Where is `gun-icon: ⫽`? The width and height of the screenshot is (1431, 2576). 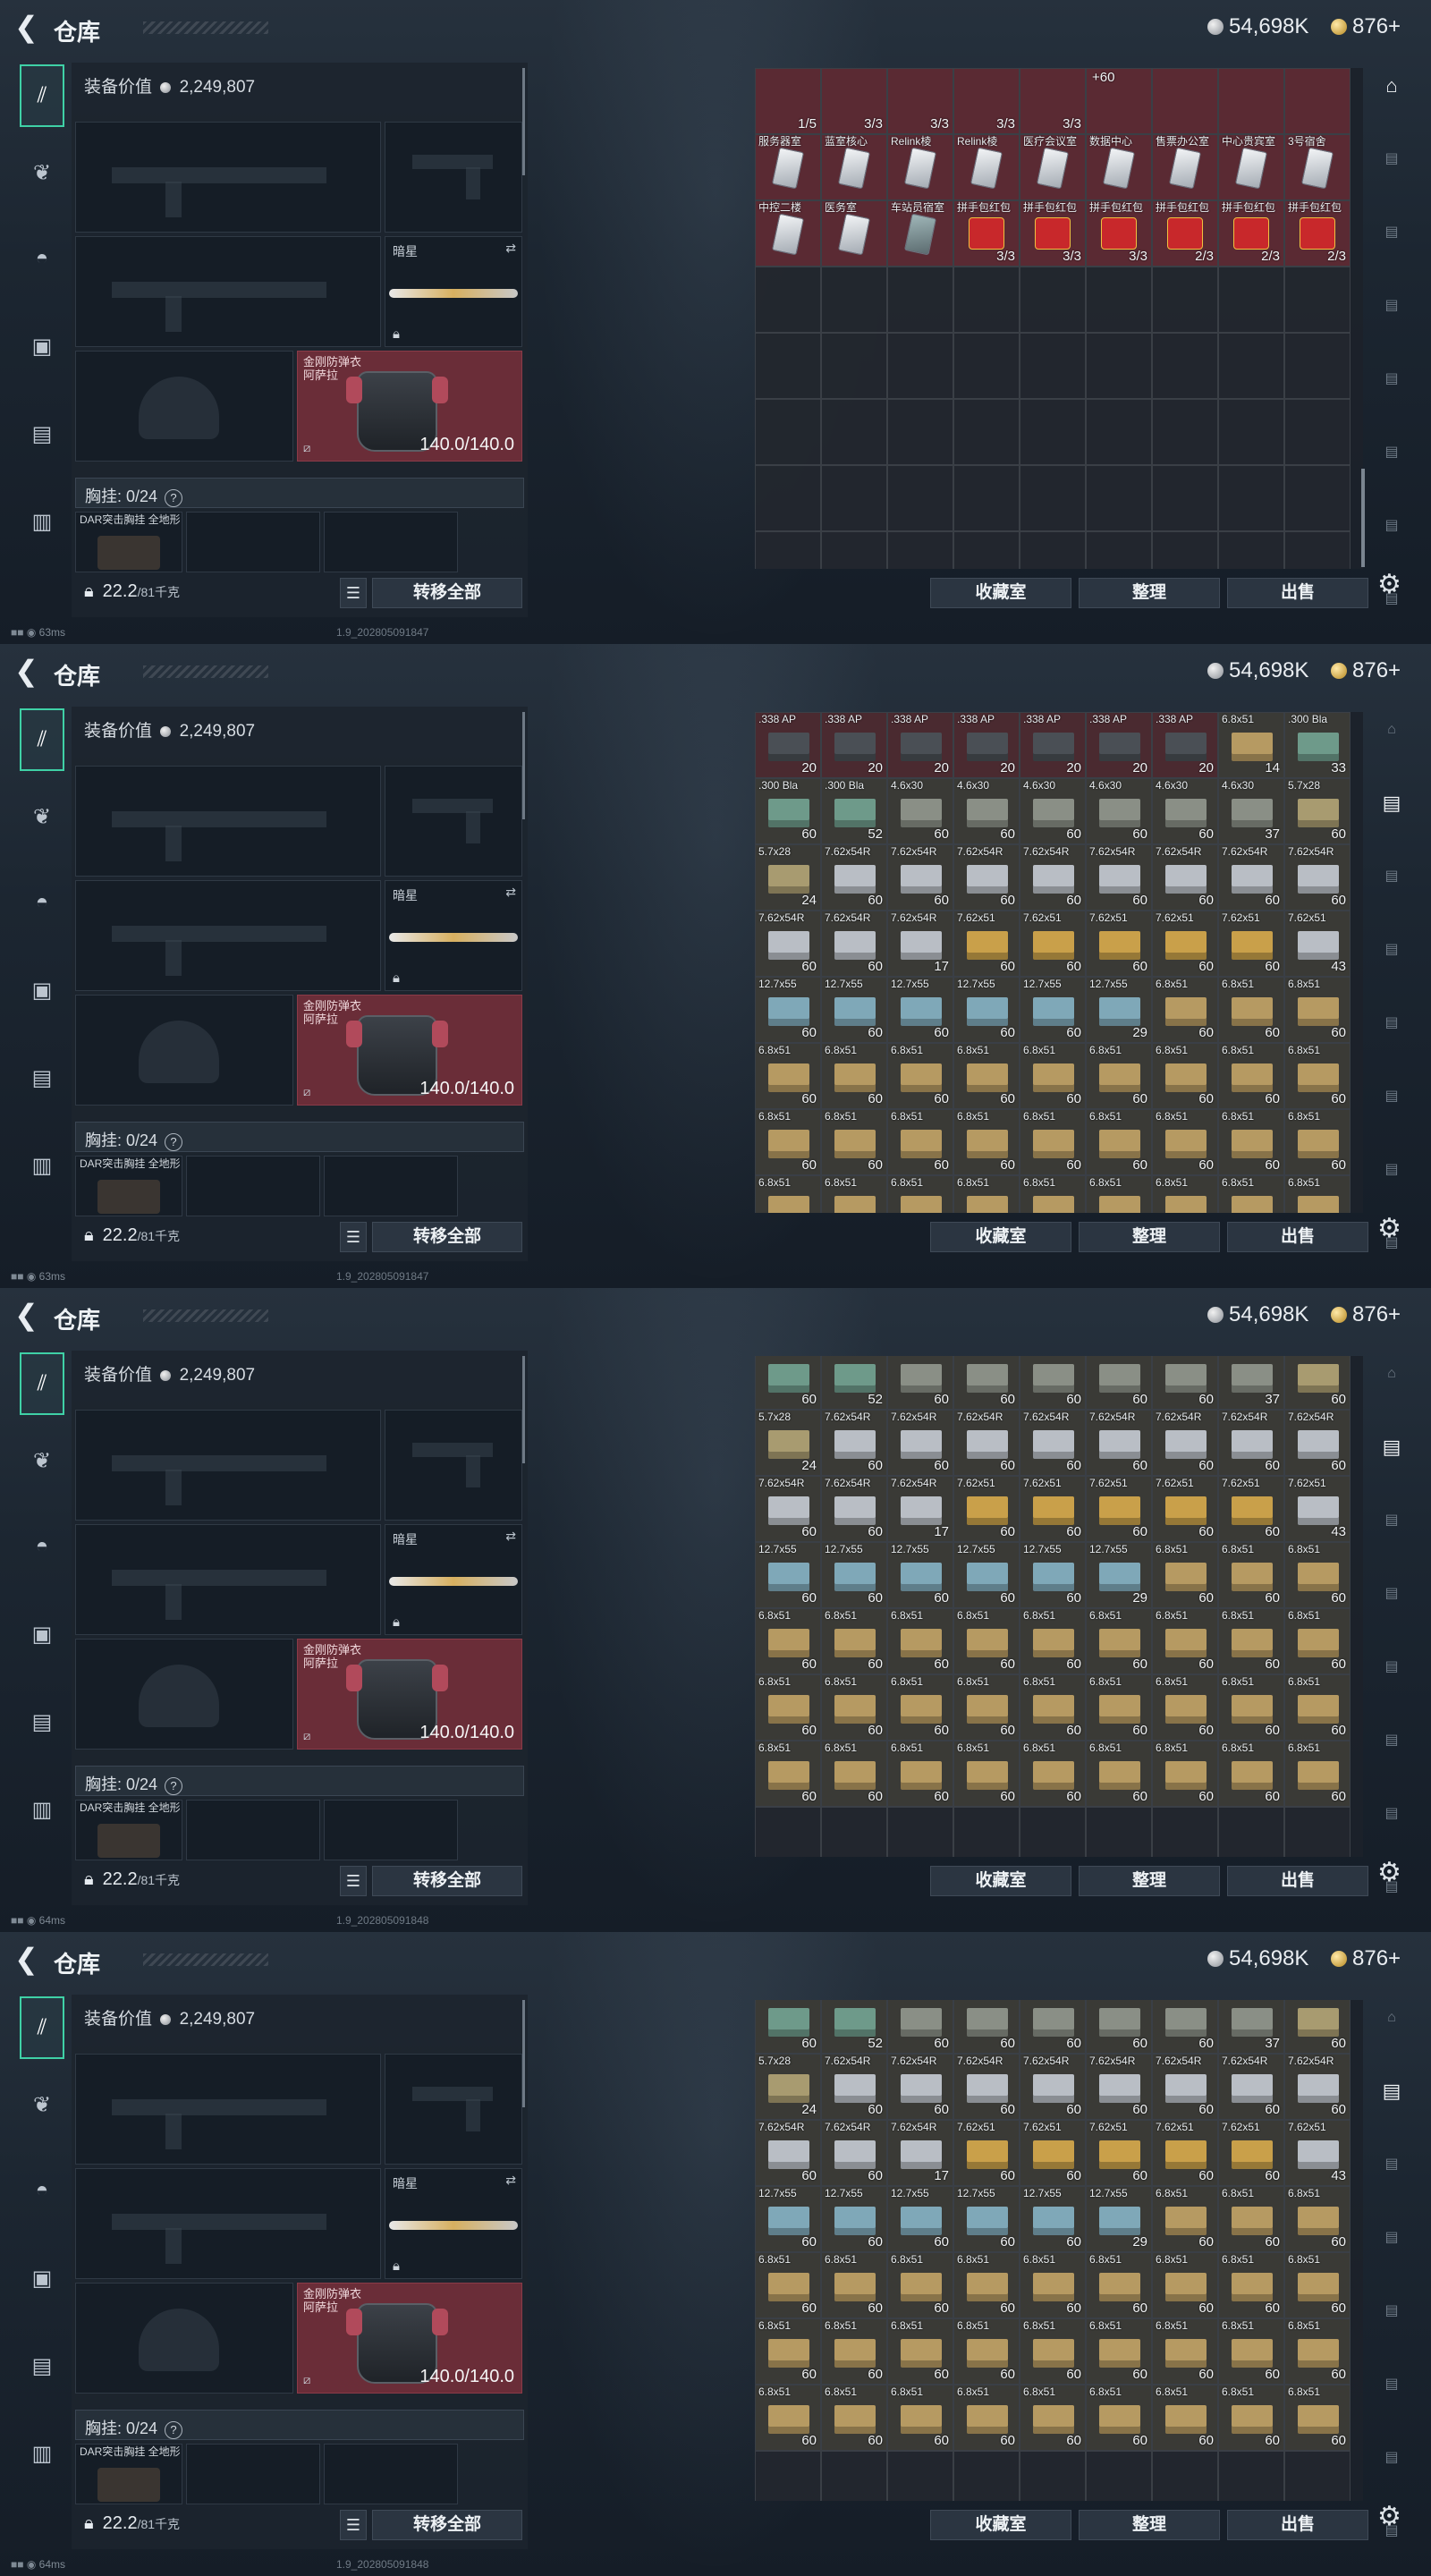
gun-icon: ⫽ is located at coordinates (42, 739).